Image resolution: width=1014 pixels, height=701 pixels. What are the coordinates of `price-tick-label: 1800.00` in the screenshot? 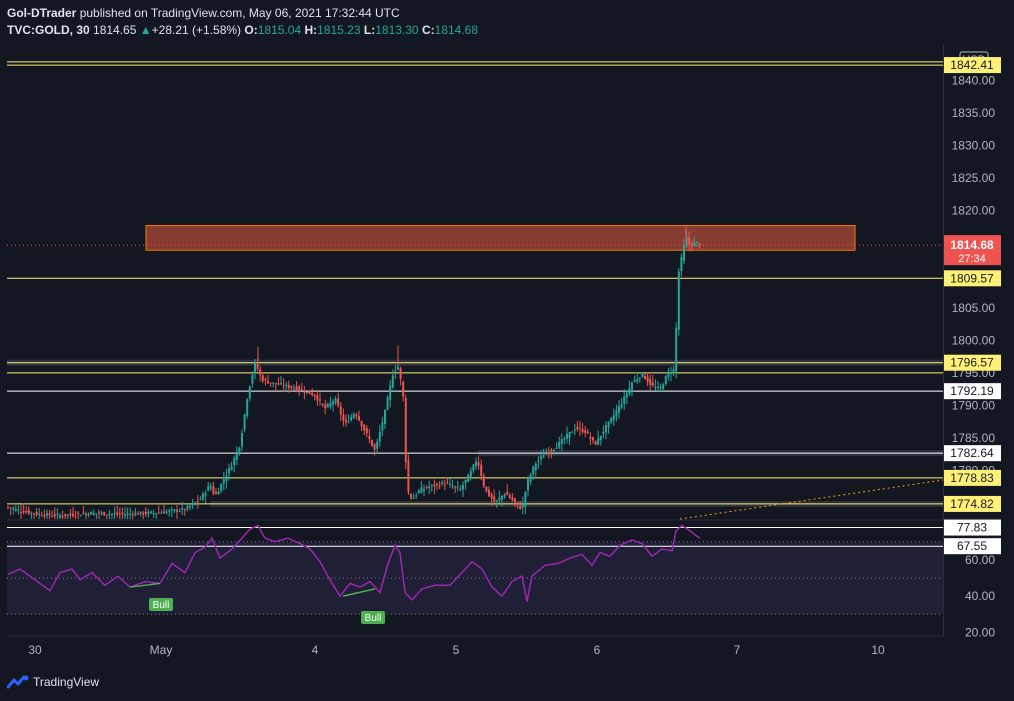 It's located at (974, 340).